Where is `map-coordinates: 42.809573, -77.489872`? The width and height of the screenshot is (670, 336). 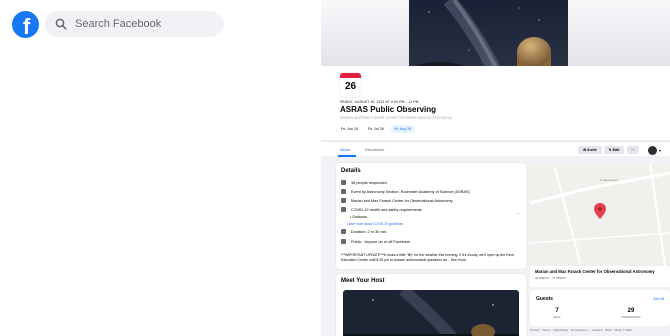
map-coordinates: 42.809573, -77.489872 is located at coordinates (551, 278).